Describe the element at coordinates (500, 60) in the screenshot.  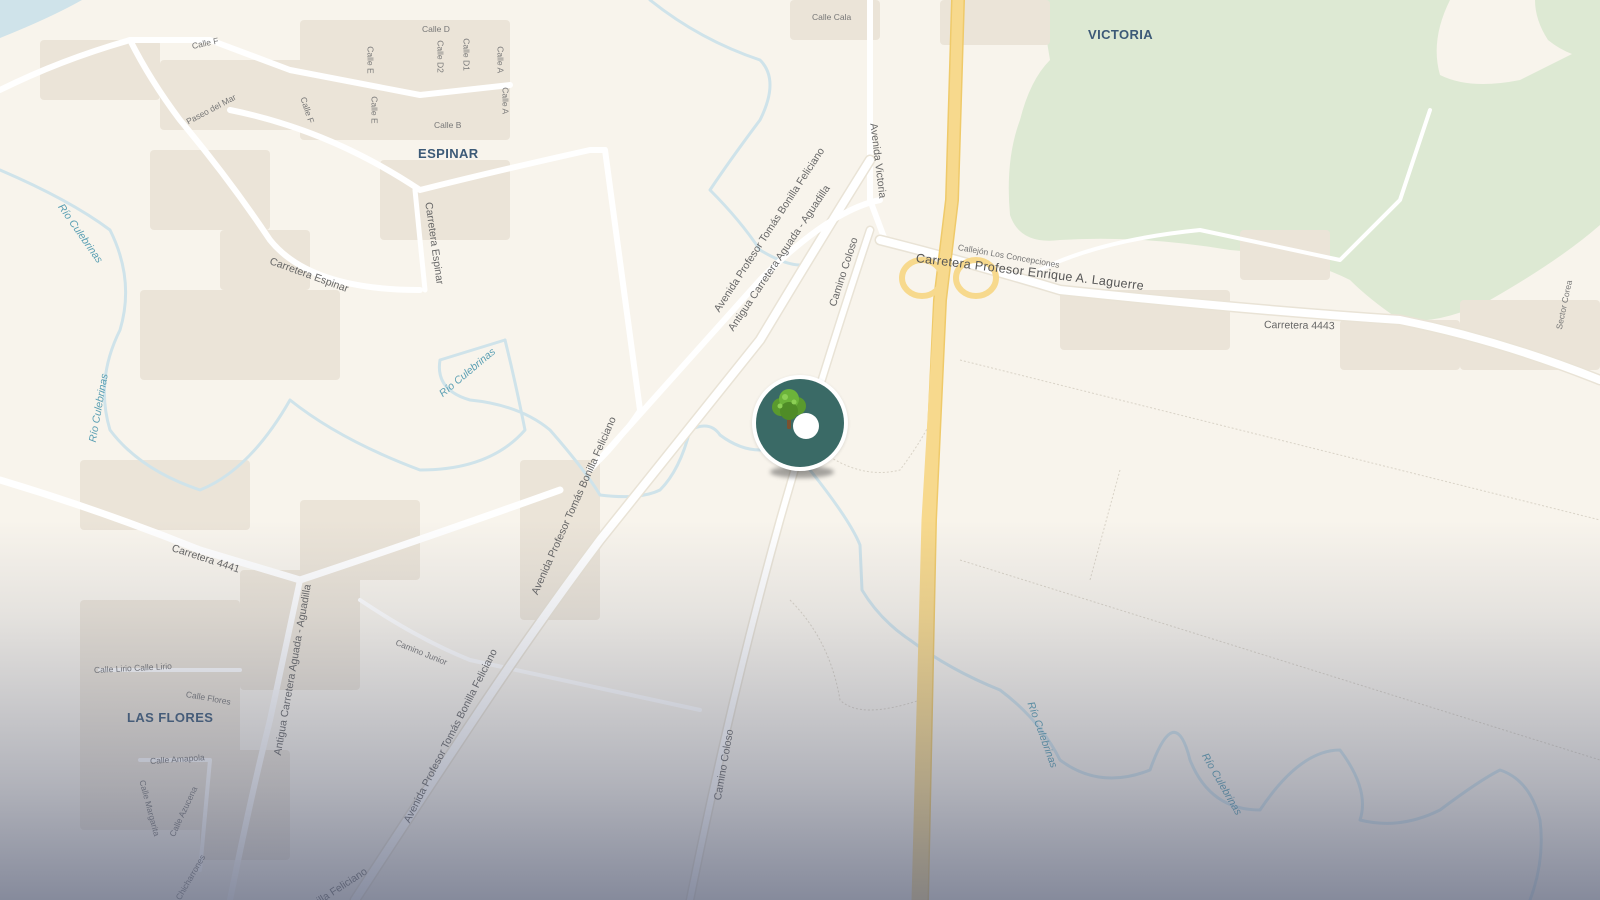
I see `street-label-calle-a-top: Calle A` at that location.